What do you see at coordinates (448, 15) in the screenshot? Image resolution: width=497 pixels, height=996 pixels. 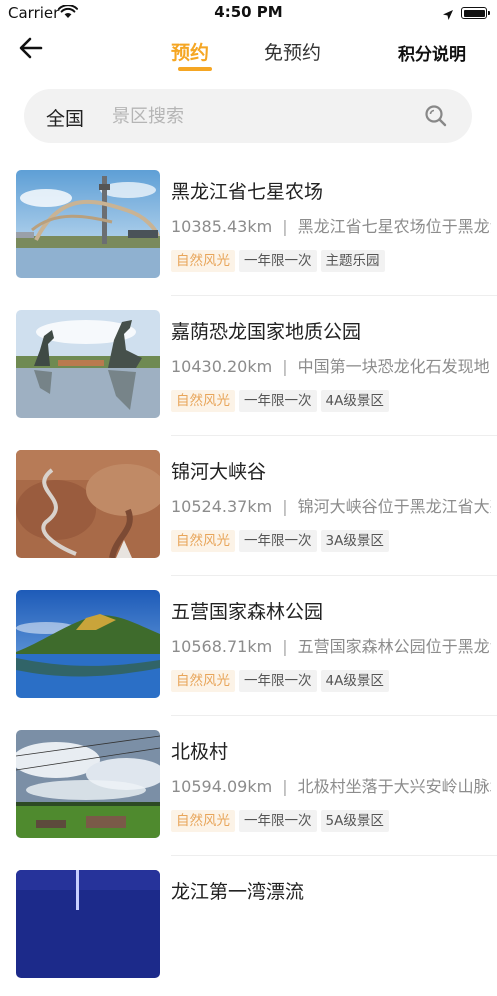 I see `location-arrow-icon` at bounding box center [448, 15].